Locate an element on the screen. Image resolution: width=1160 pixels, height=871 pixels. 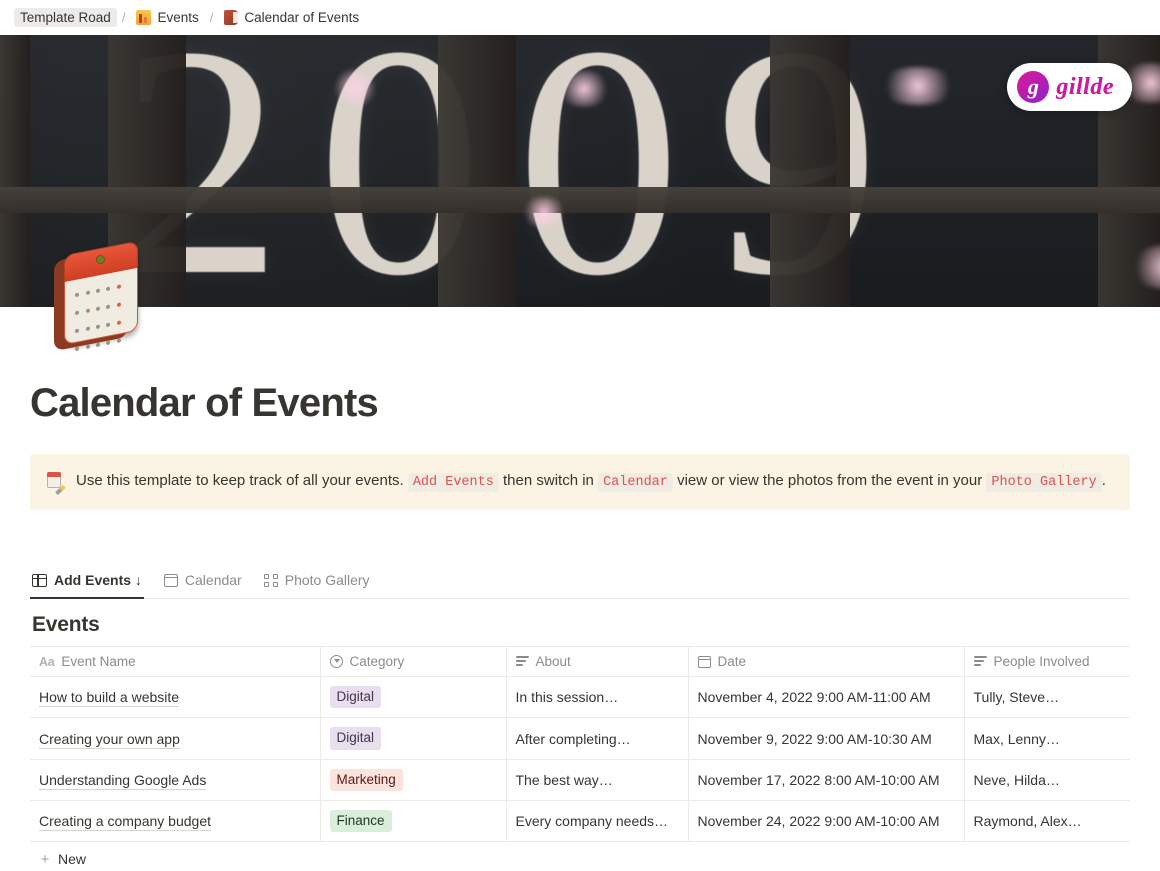
cell-date: November 9, 2022 9:00 AM-10:30 AM is located at coordinates (826, 738).